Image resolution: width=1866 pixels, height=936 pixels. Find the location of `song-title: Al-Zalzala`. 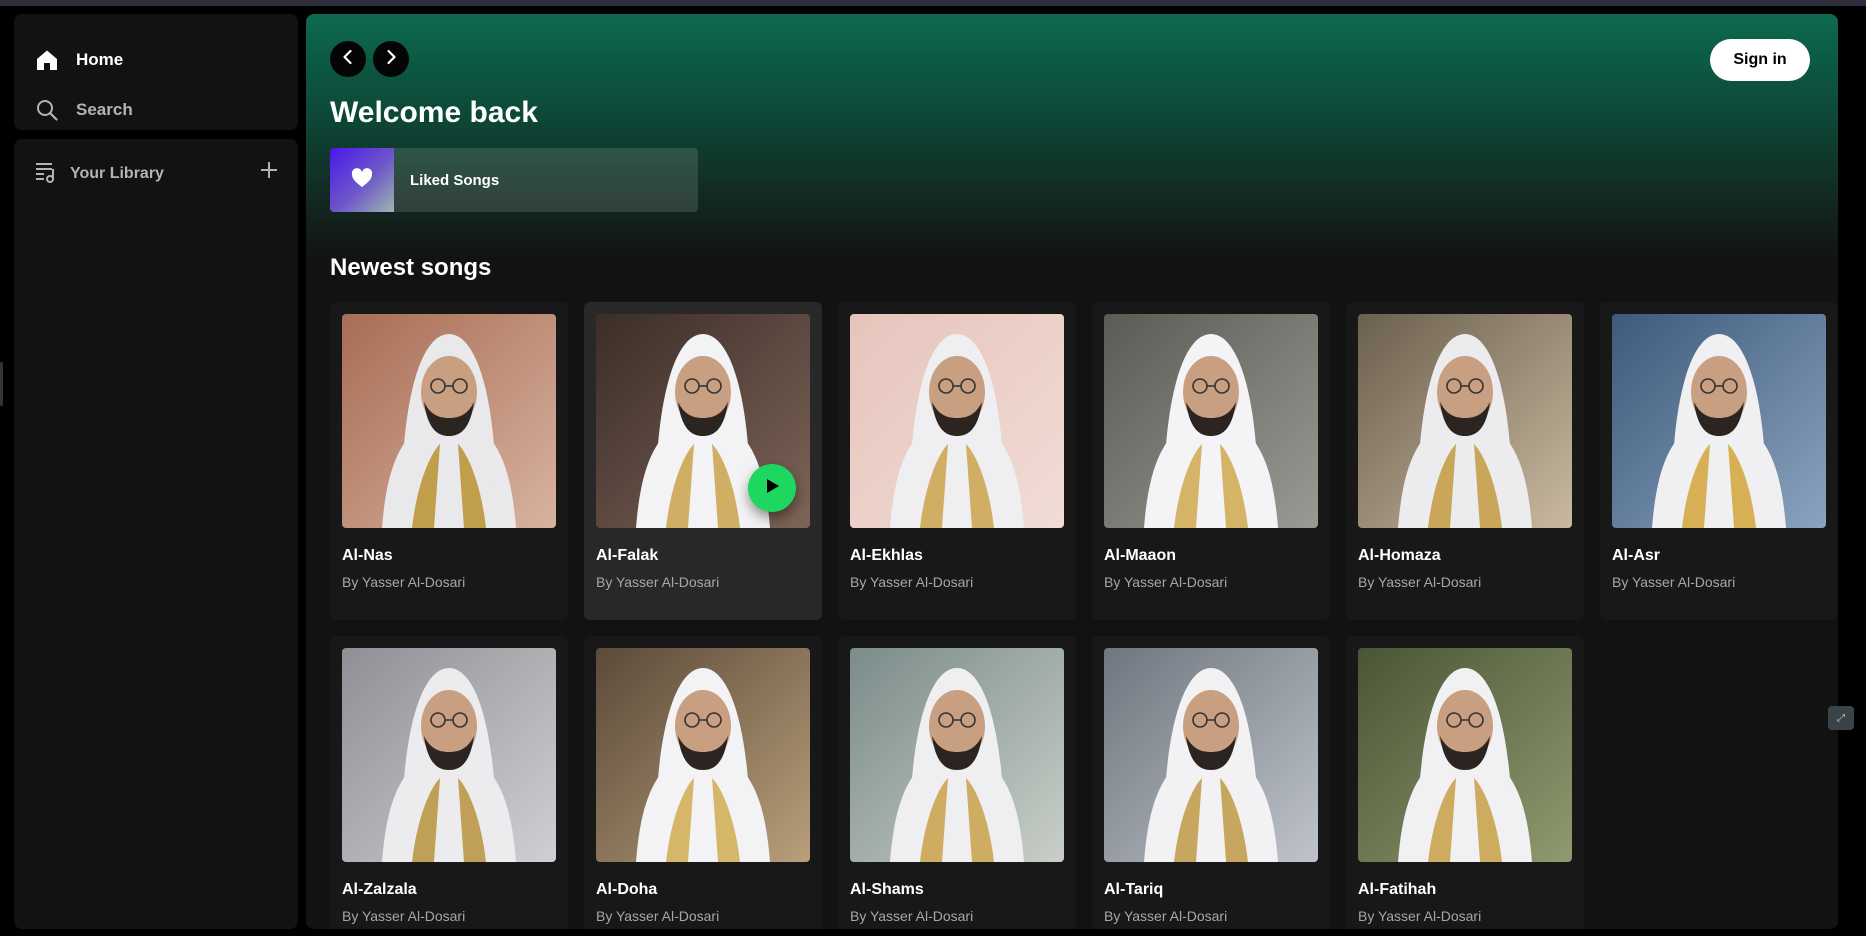

song-title: Al-Zalzala is located at coordinates (379, 889).